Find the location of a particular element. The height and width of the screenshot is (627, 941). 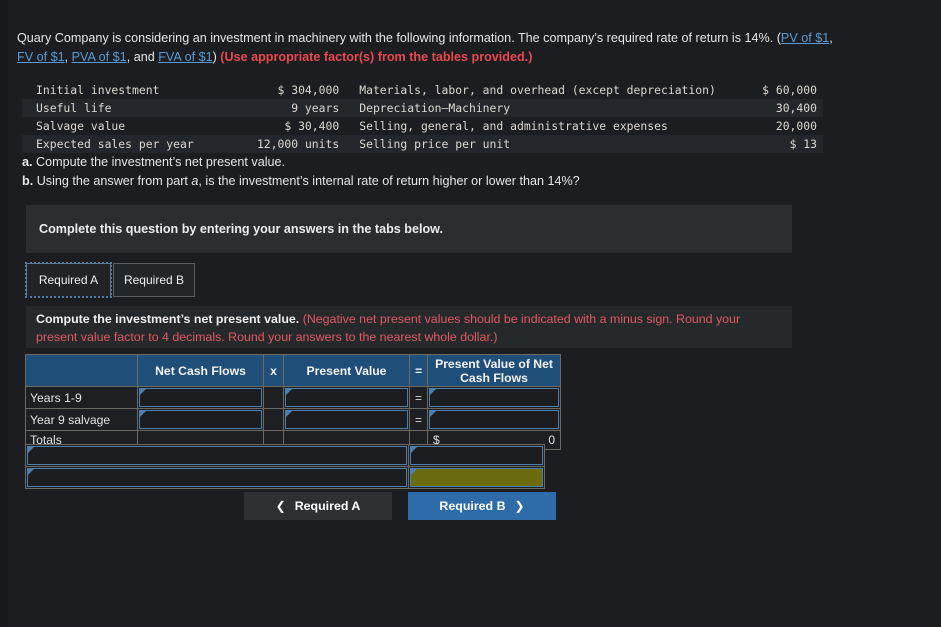

question-b-marker: b. is located at coordinates (28, 181).